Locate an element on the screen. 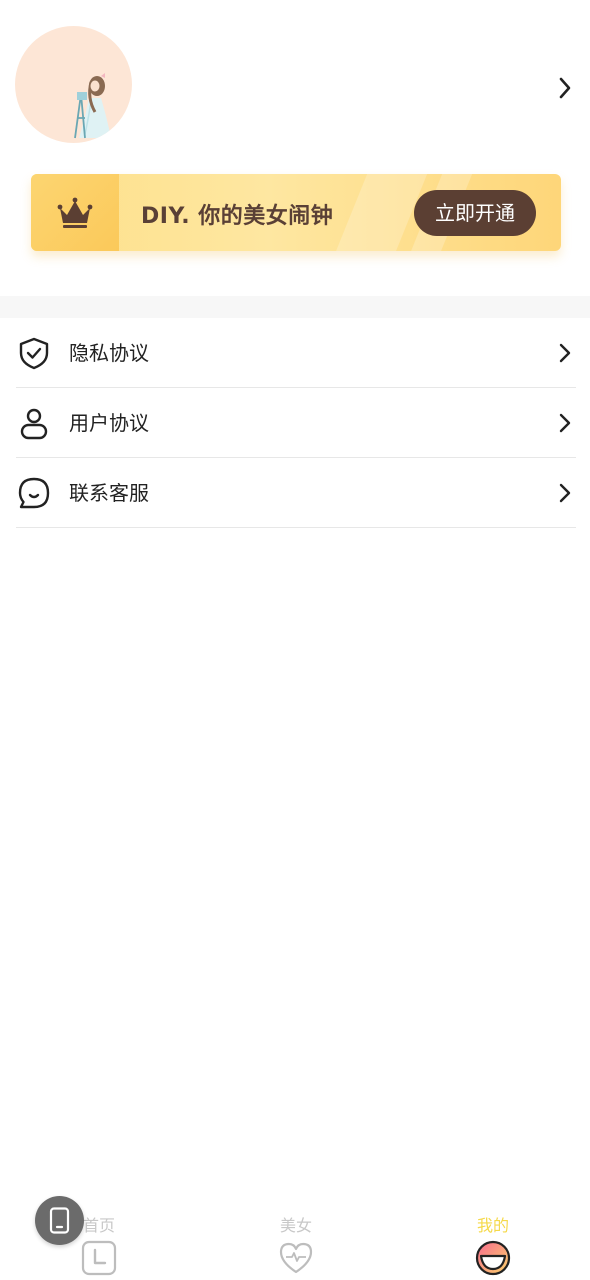 The width and height of the screenshot is (590, 1280). profile-chevron-icon is located at coordinates (565, 88).